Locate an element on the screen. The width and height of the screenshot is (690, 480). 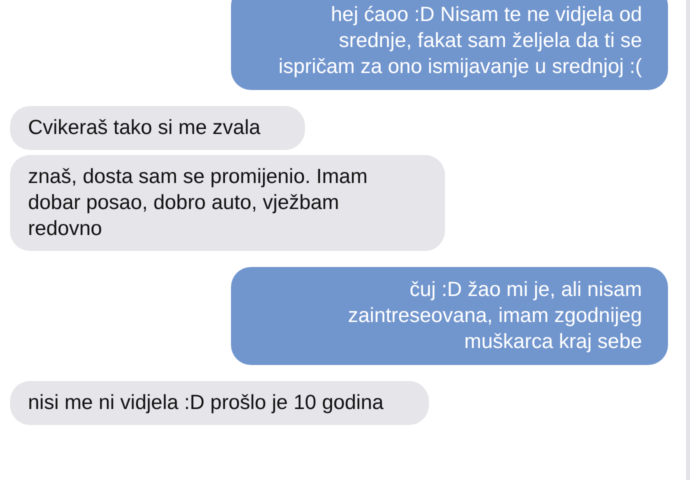
sent-message-bubble: čuj :D žao mi je, ali nisam zaintreseovana, imam zgodnijeg muškarca kraj sebe is located at coordinates (449, 316).